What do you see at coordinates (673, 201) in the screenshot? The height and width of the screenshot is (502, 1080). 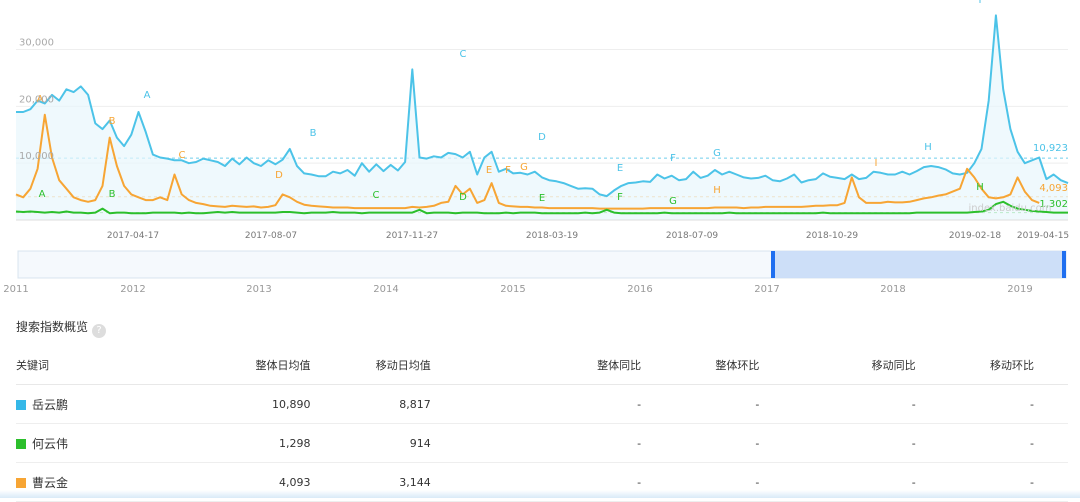 I see `event-label-green: G` at bounding box center [673, 201].